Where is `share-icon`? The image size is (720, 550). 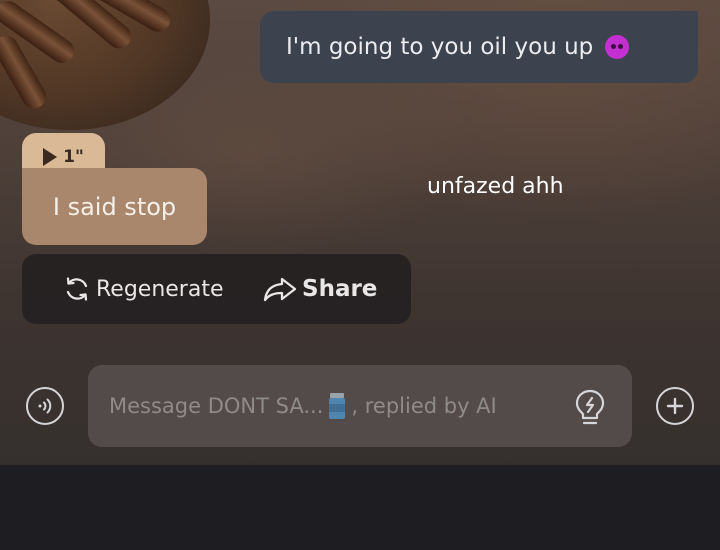 share-icon is located at coordinates (280, 289).